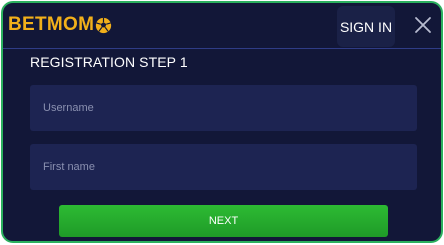 This screenshot has width=444, height=245. What do you see at coordinates (104, 25) in the screenshot?
I see `soccer-ball-icon` at bounding box center [104, 25].